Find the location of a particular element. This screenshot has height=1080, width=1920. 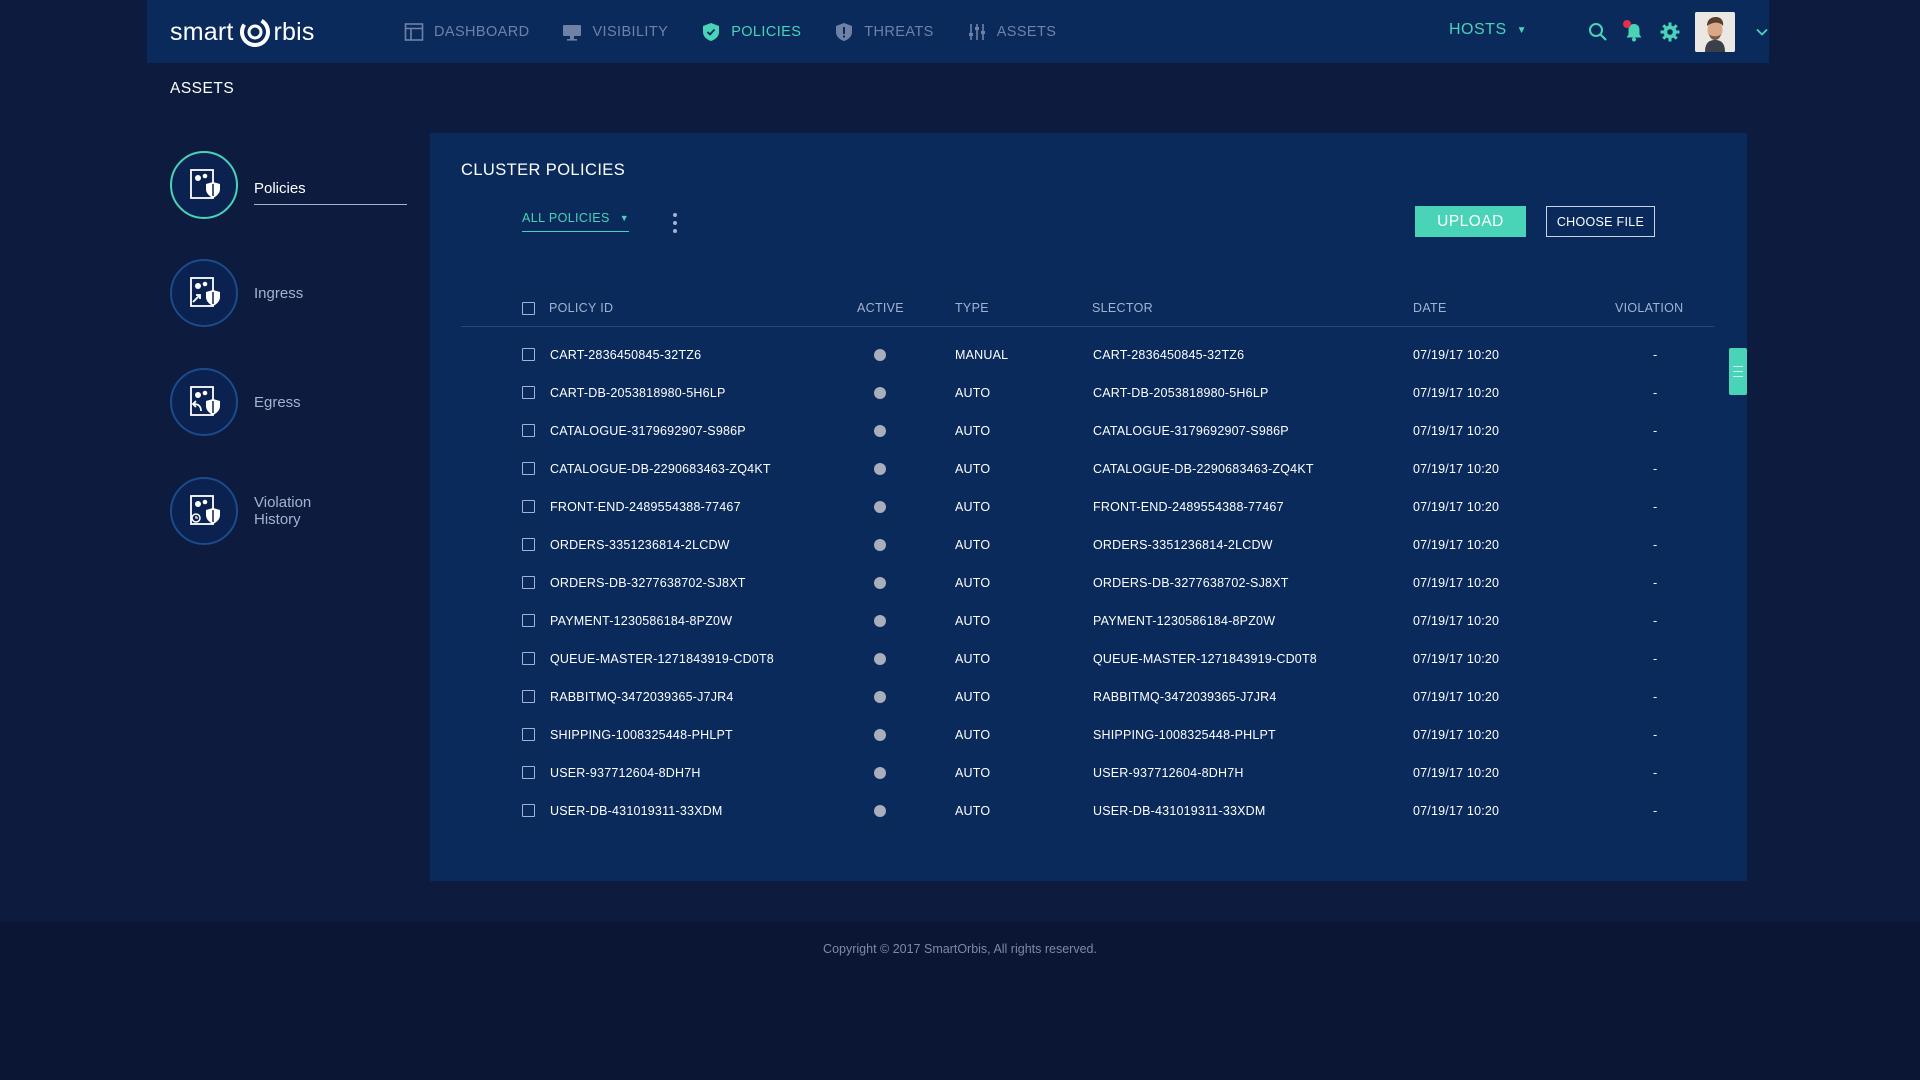

column-header-policy-id: POLICY ID is located at coordinates (581, 308).